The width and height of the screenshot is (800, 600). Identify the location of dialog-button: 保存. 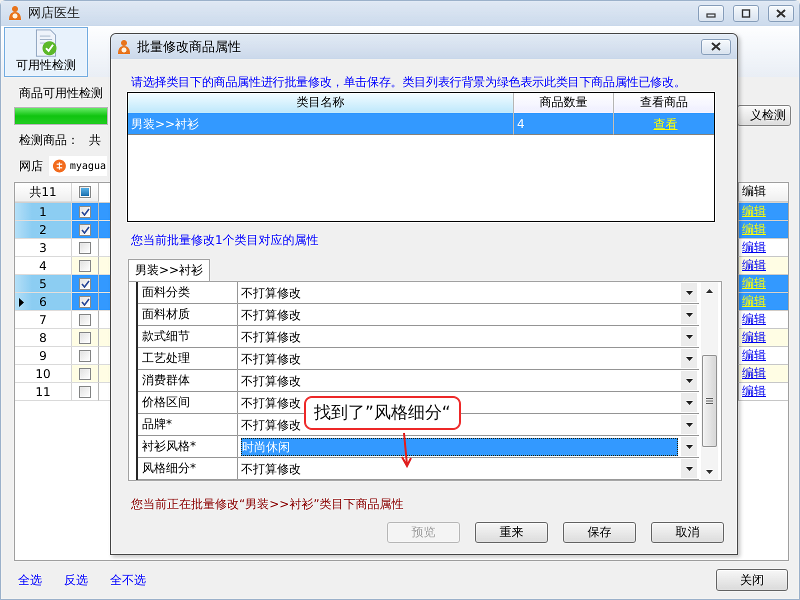
(599, 532).